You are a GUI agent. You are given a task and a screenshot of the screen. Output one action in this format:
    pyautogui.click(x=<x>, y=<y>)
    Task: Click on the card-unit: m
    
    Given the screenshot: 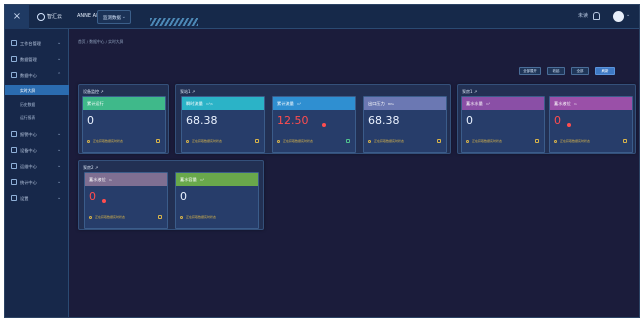 What is the action you would take?
    pyautogui.click(x=575, y=104)
    